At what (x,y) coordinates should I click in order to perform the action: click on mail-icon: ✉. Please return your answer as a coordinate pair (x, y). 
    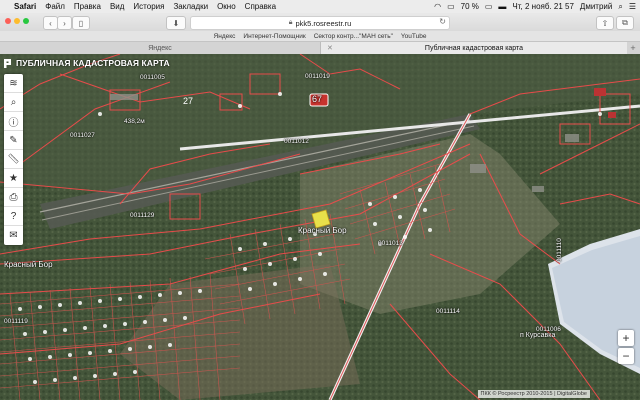
    Looking at the image, I should click on (13, 235).